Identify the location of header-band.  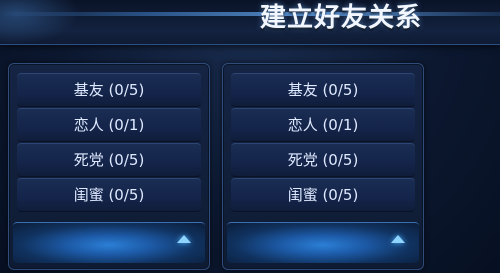
(250, 14).